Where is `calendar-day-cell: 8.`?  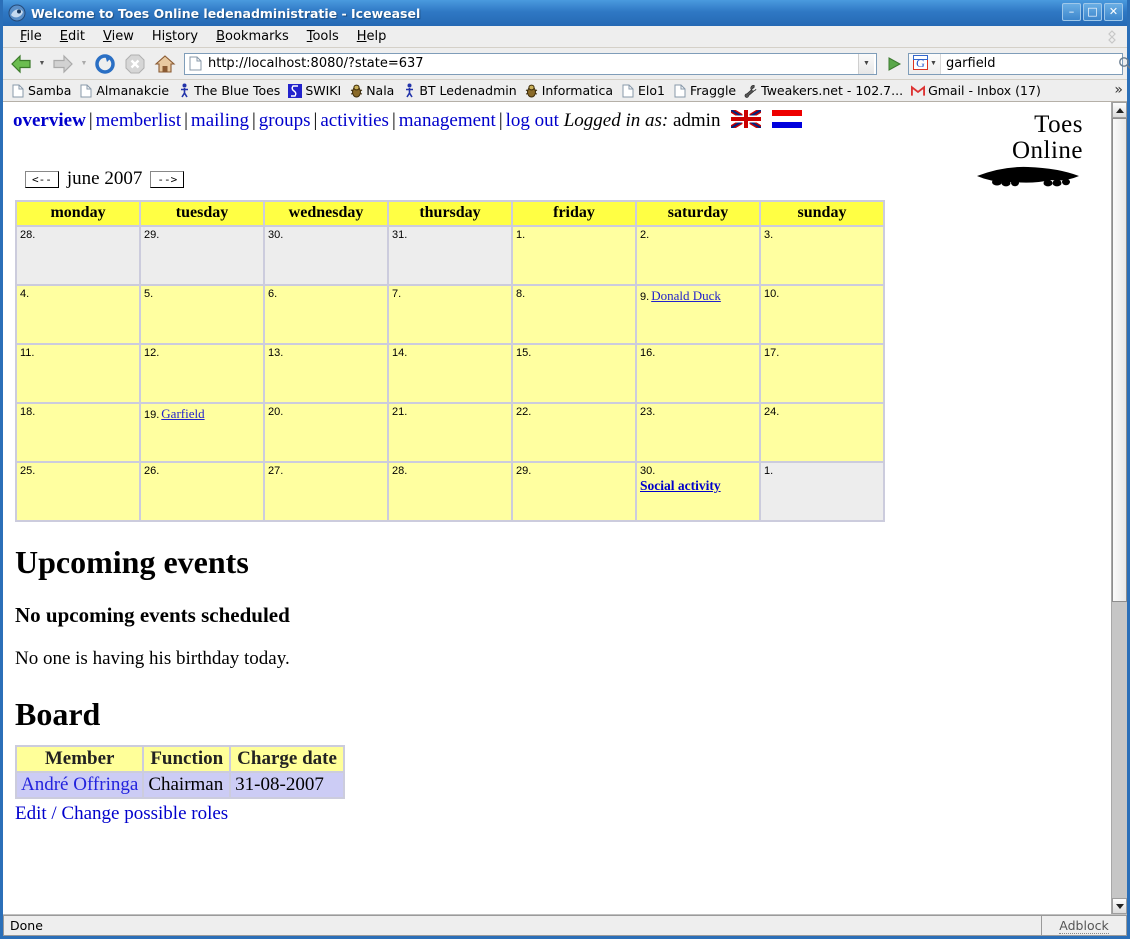
calendar-day-cell: 8. is located at coordinates (574, 314).